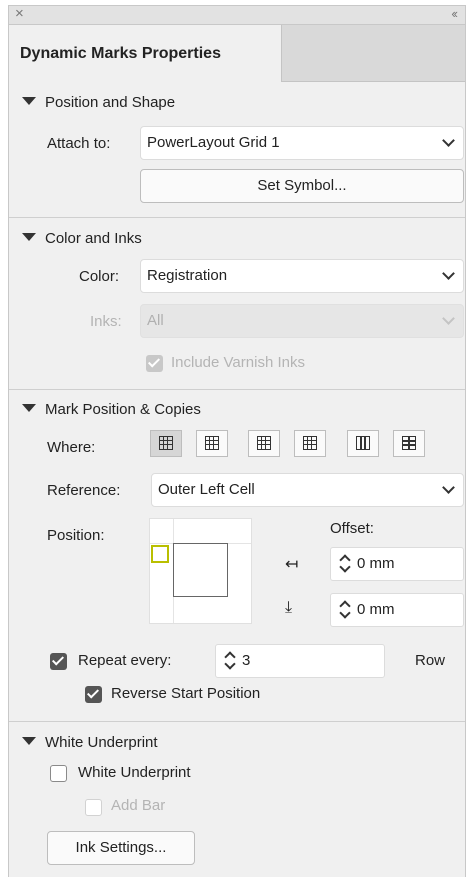 The width and height of the screenshot is (469, 877). I want to click on include-varnish-checkbox, so click(154, 363).